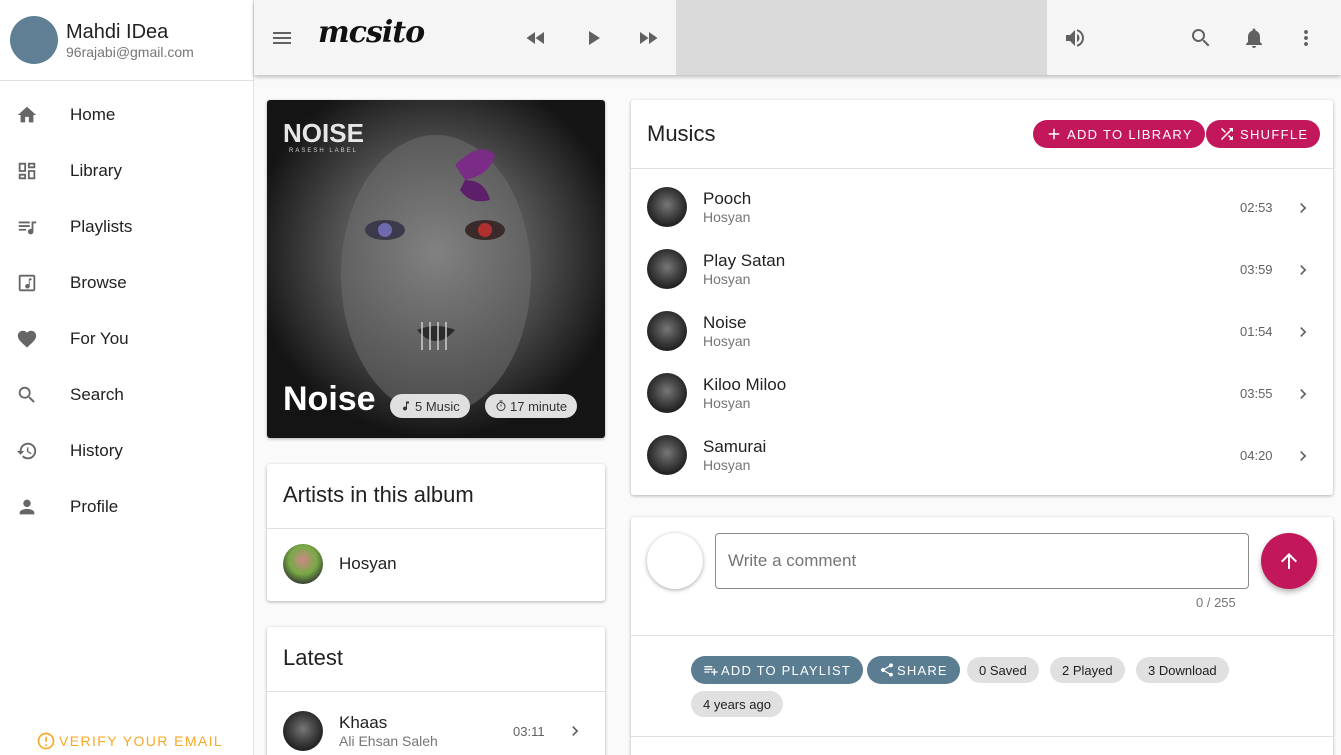 The image size is (1341, 755). I want to click on shuffle-button: SHUFFLE, so click(1263, 134).